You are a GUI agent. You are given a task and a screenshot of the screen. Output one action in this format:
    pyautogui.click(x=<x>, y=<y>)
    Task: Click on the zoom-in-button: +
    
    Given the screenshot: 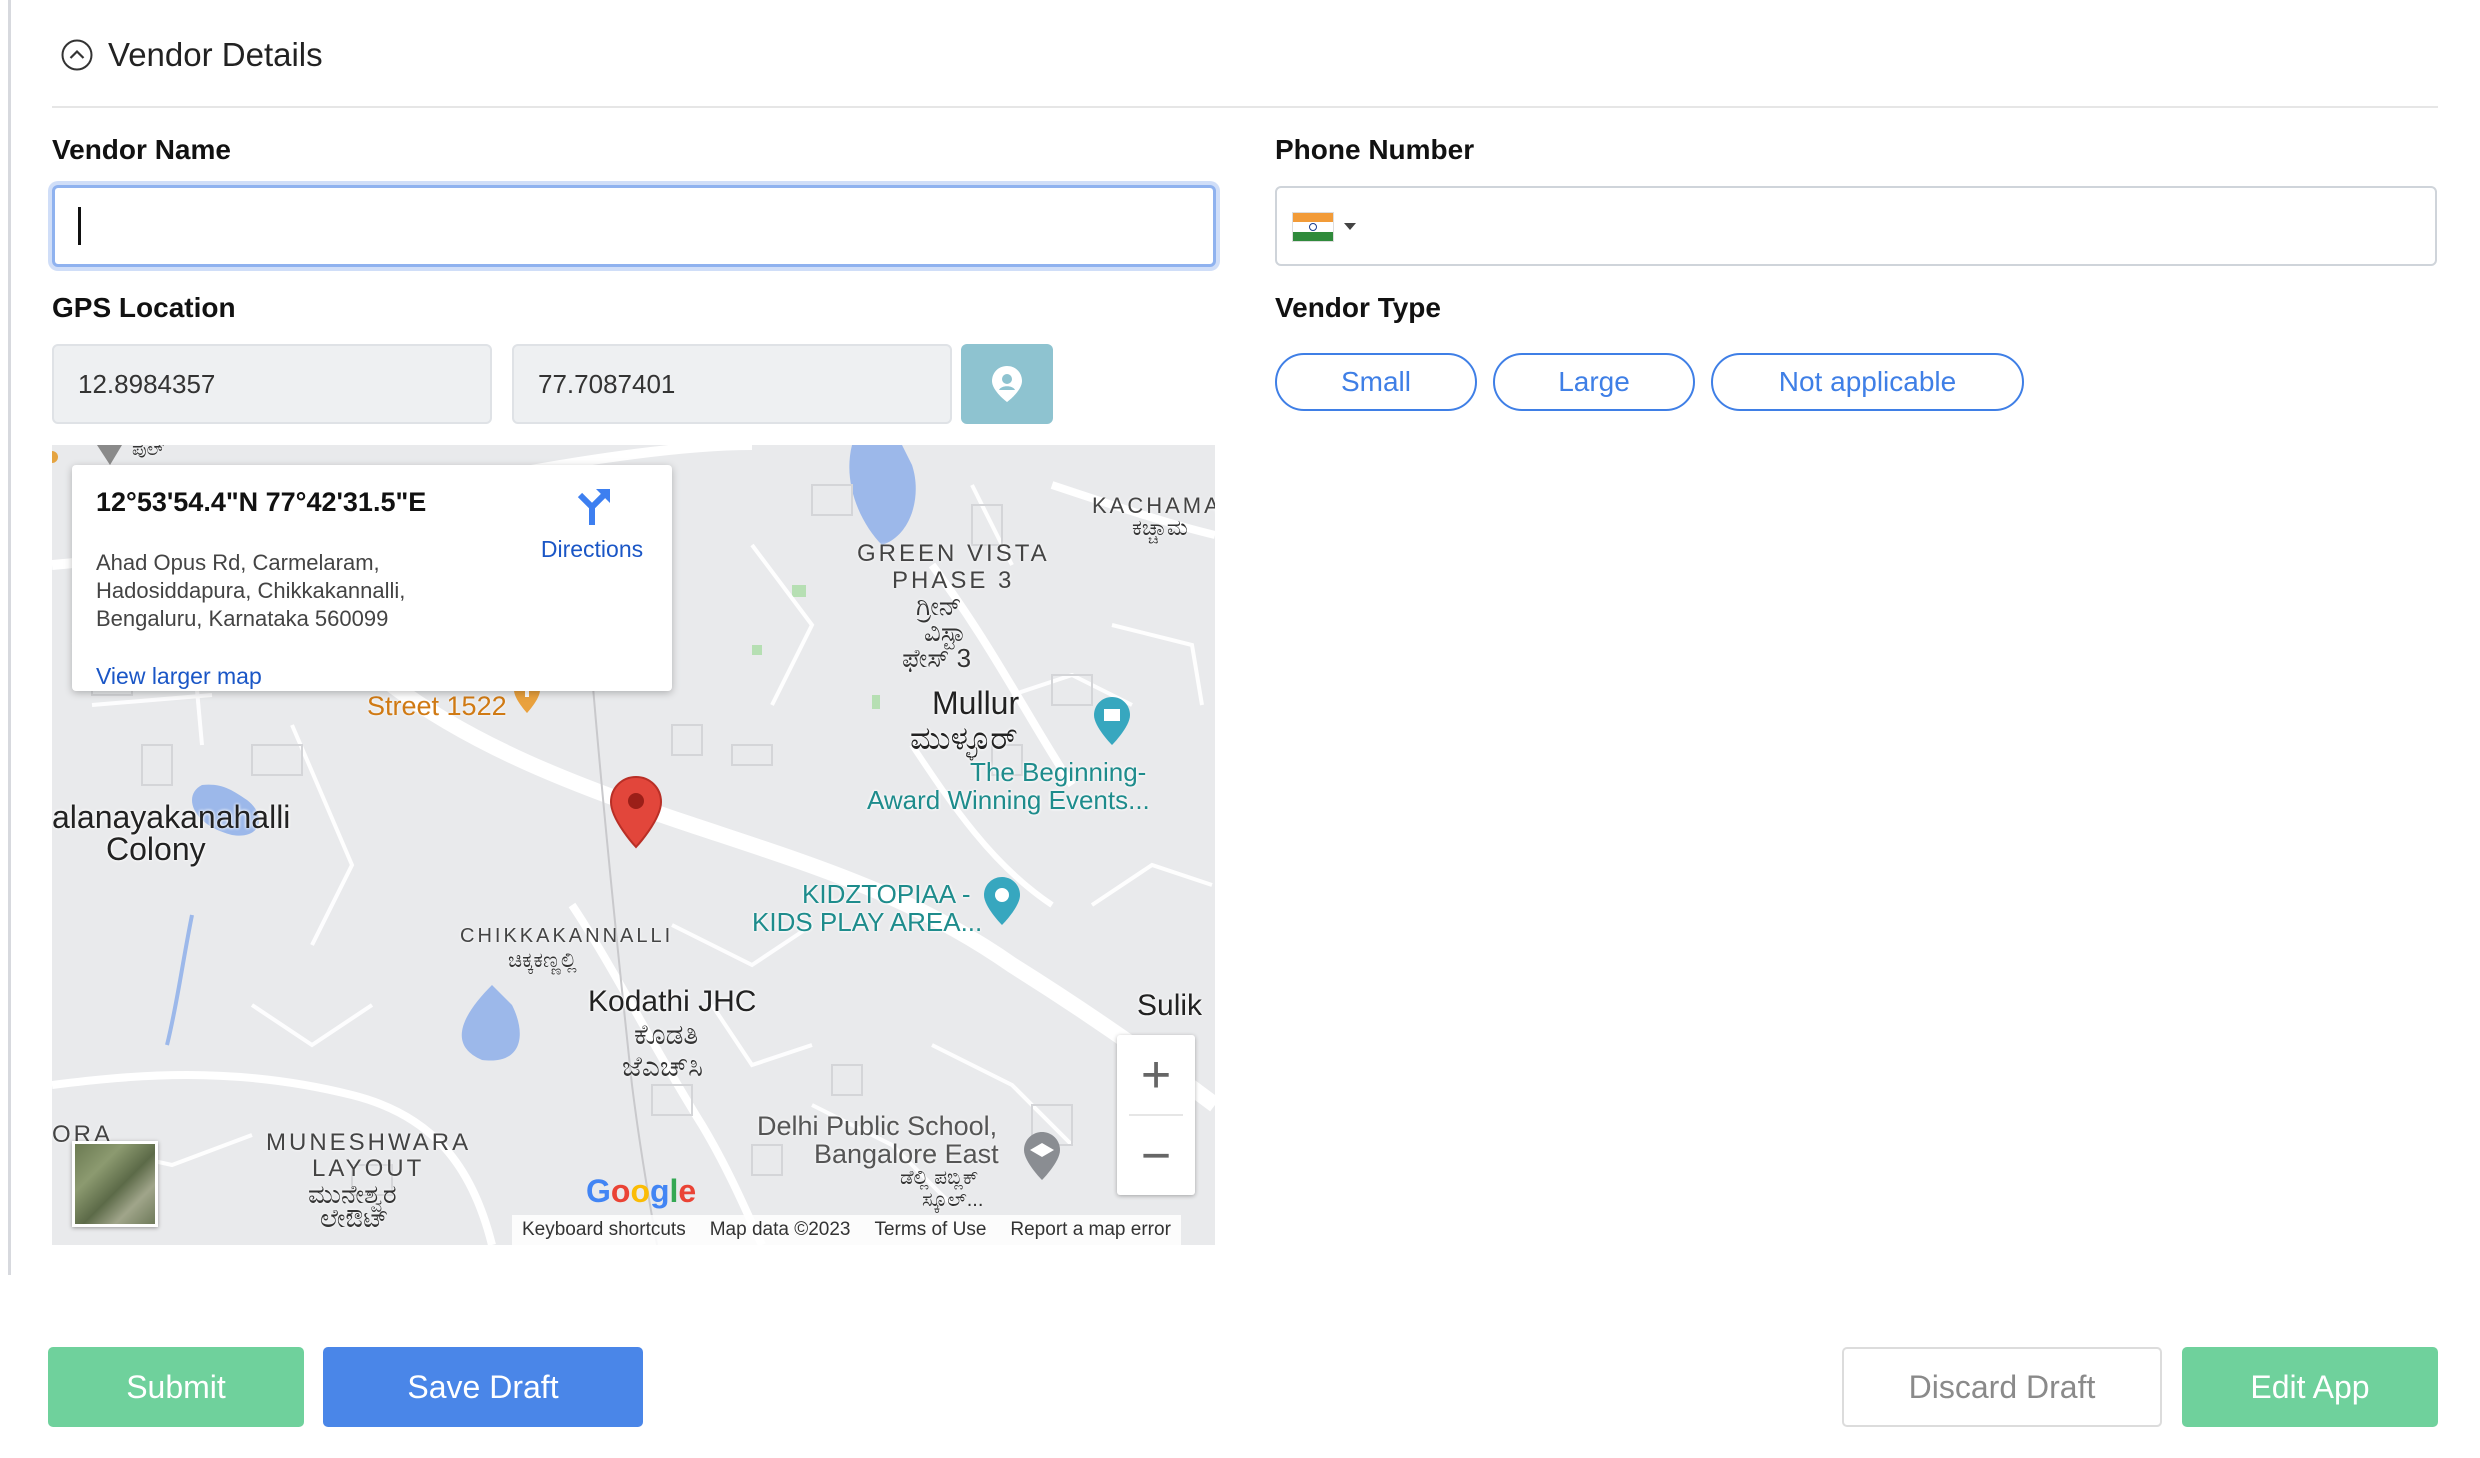 What is the action you would take?
    pyautogui.click(x=1156, y=1074)
    